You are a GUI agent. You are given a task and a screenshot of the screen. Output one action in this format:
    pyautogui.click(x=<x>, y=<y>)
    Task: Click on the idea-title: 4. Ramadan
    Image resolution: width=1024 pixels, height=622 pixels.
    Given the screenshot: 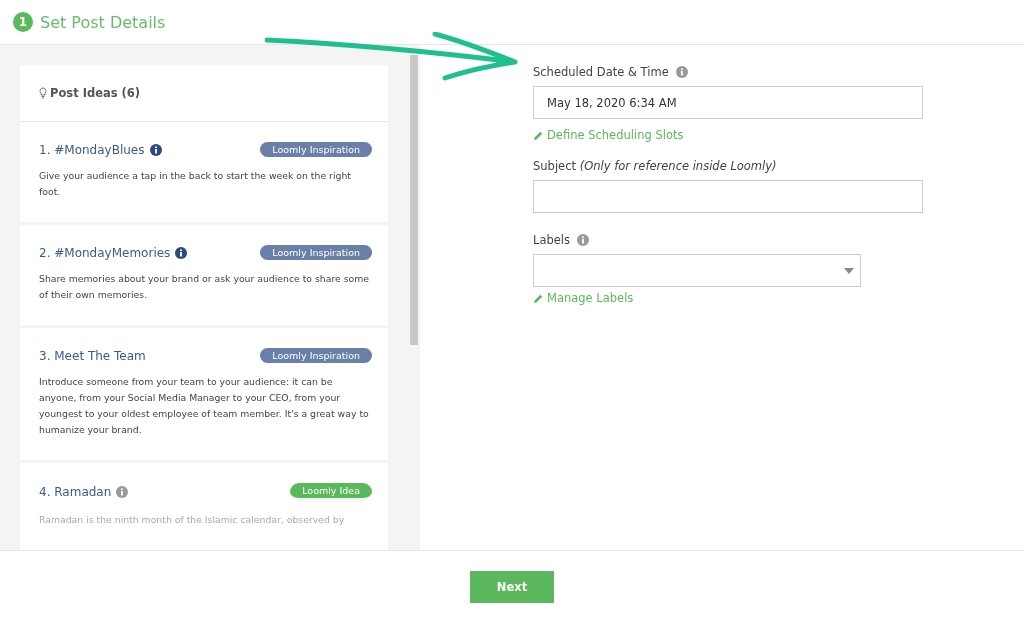 What is the action you would take?
    pyautogui.click(x=75, y=492)
    